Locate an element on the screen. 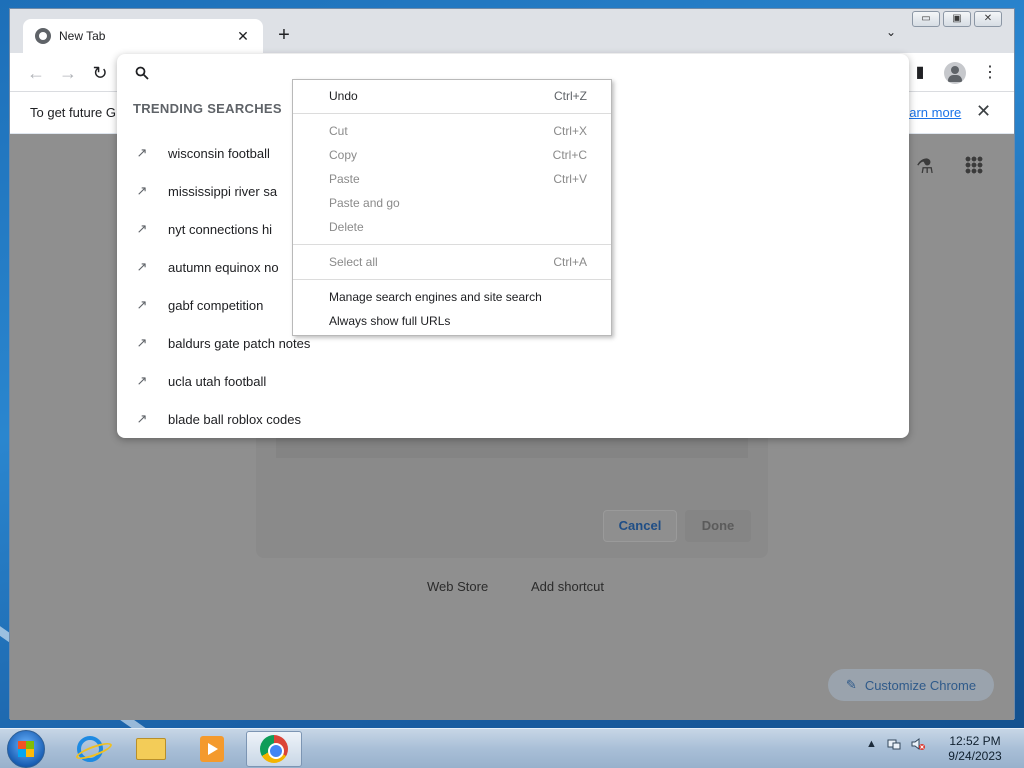  file-explorer-icon is located at coordinates (151, 749).